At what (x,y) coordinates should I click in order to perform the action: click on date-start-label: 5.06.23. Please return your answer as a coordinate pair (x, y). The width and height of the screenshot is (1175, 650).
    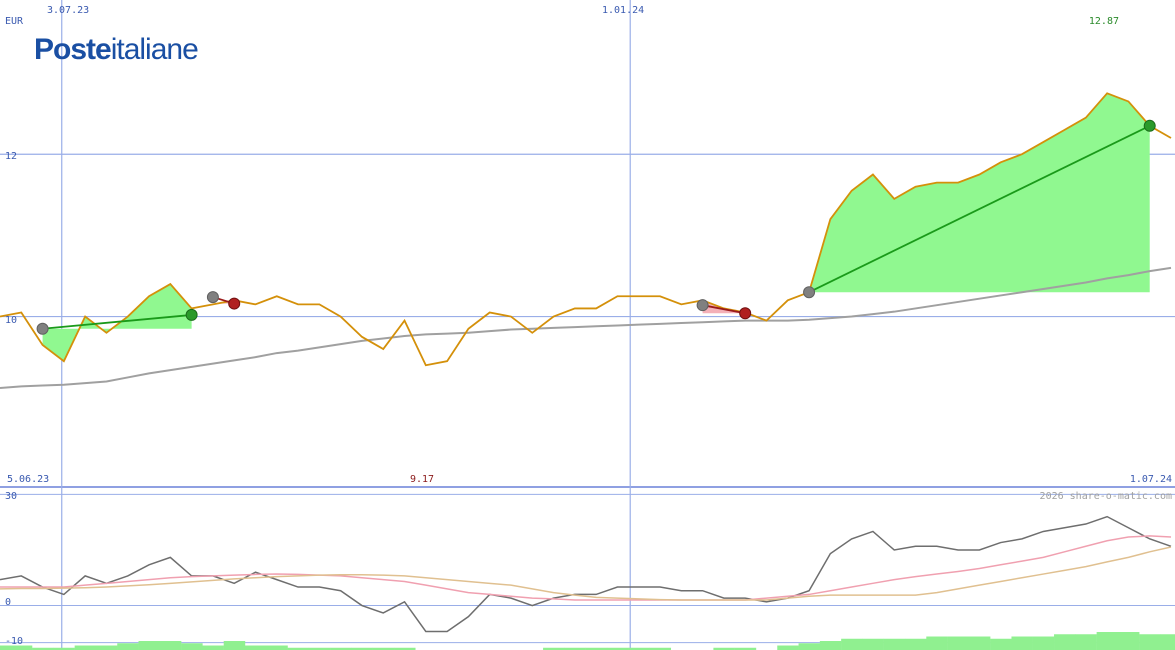
    Looking at the image, I should click on (28, 479).